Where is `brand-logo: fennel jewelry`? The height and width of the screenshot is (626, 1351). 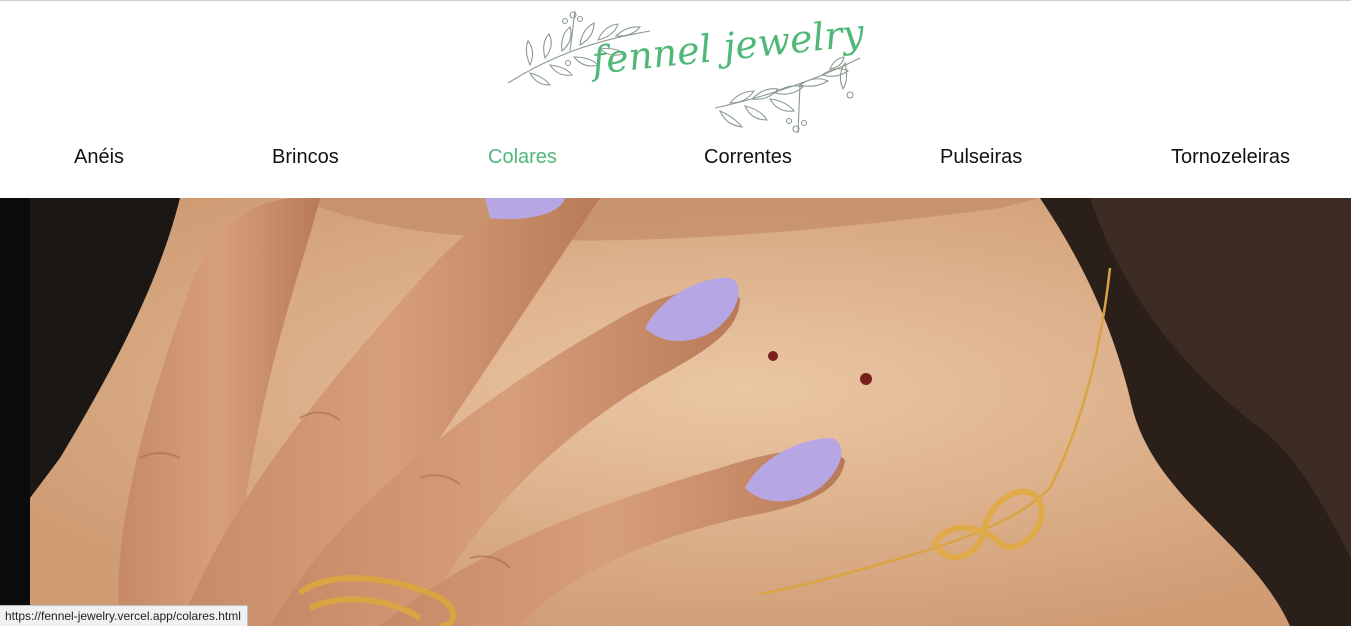
brand-logo: fennel jewelry is located at coordinates (683, 70).